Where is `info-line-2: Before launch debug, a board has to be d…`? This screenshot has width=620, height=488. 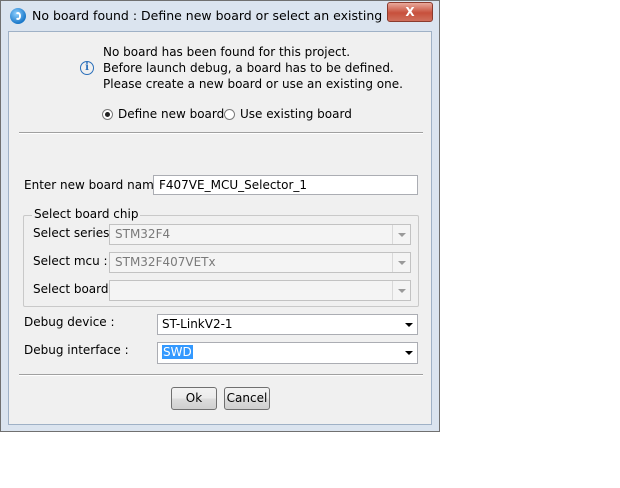
info-line-2: Before launch debug, a board has to be d… is located at coordinates (248, 68).